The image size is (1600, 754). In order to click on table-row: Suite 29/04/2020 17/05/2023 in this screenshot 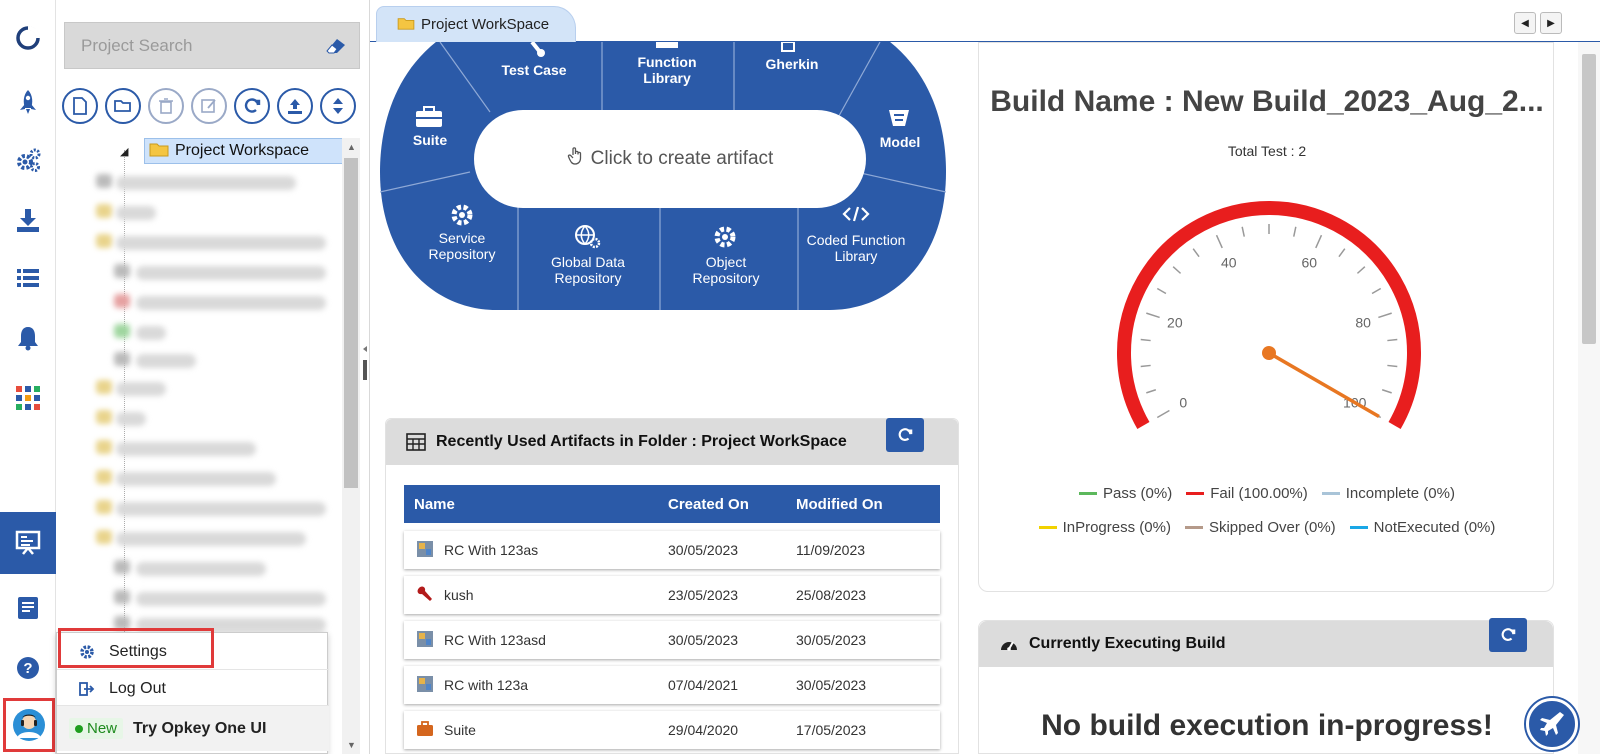, I will do `click(672, 730)`.